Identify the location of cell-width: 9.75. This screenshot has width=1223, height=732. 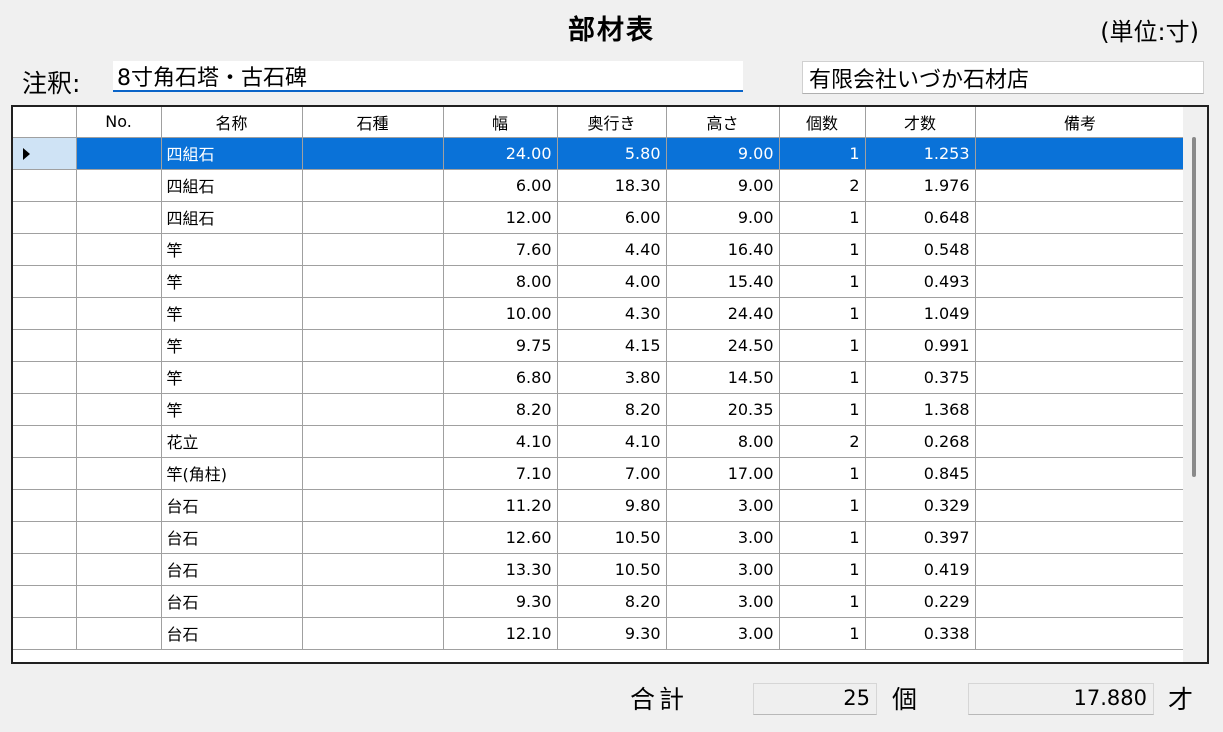
(500, 345).